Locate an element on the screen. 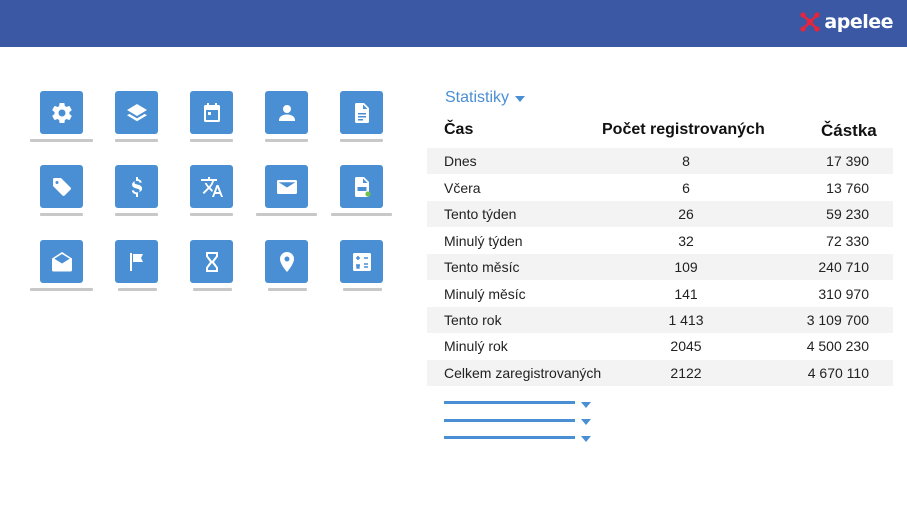 The height and width of the screenshot is (509, 907). row-amount: 240 710 is located at coordinates (843, 267).